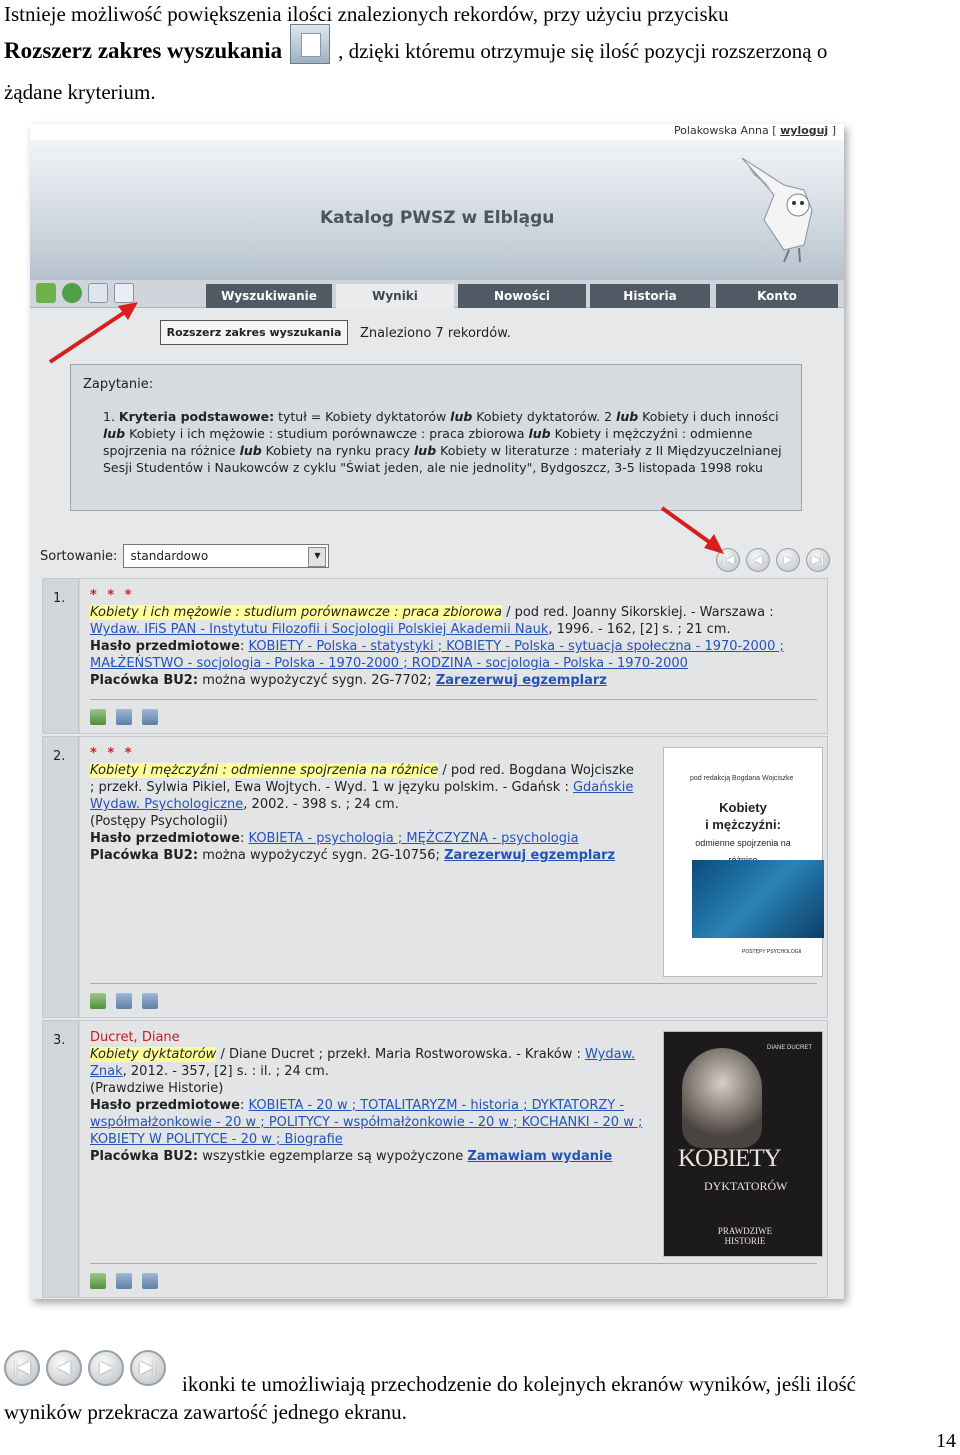  I want to click on record-number: 3., so click(61, 1159).